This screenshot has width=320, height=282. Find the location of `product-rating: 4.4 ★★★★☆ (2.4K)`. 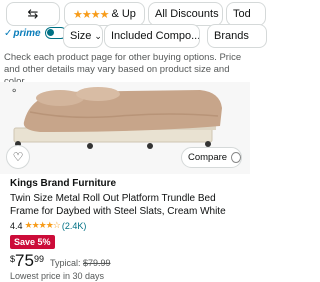

product-rating: 4.4 ★★★★☆ (2.4K) is located at coordinates (48, 225).